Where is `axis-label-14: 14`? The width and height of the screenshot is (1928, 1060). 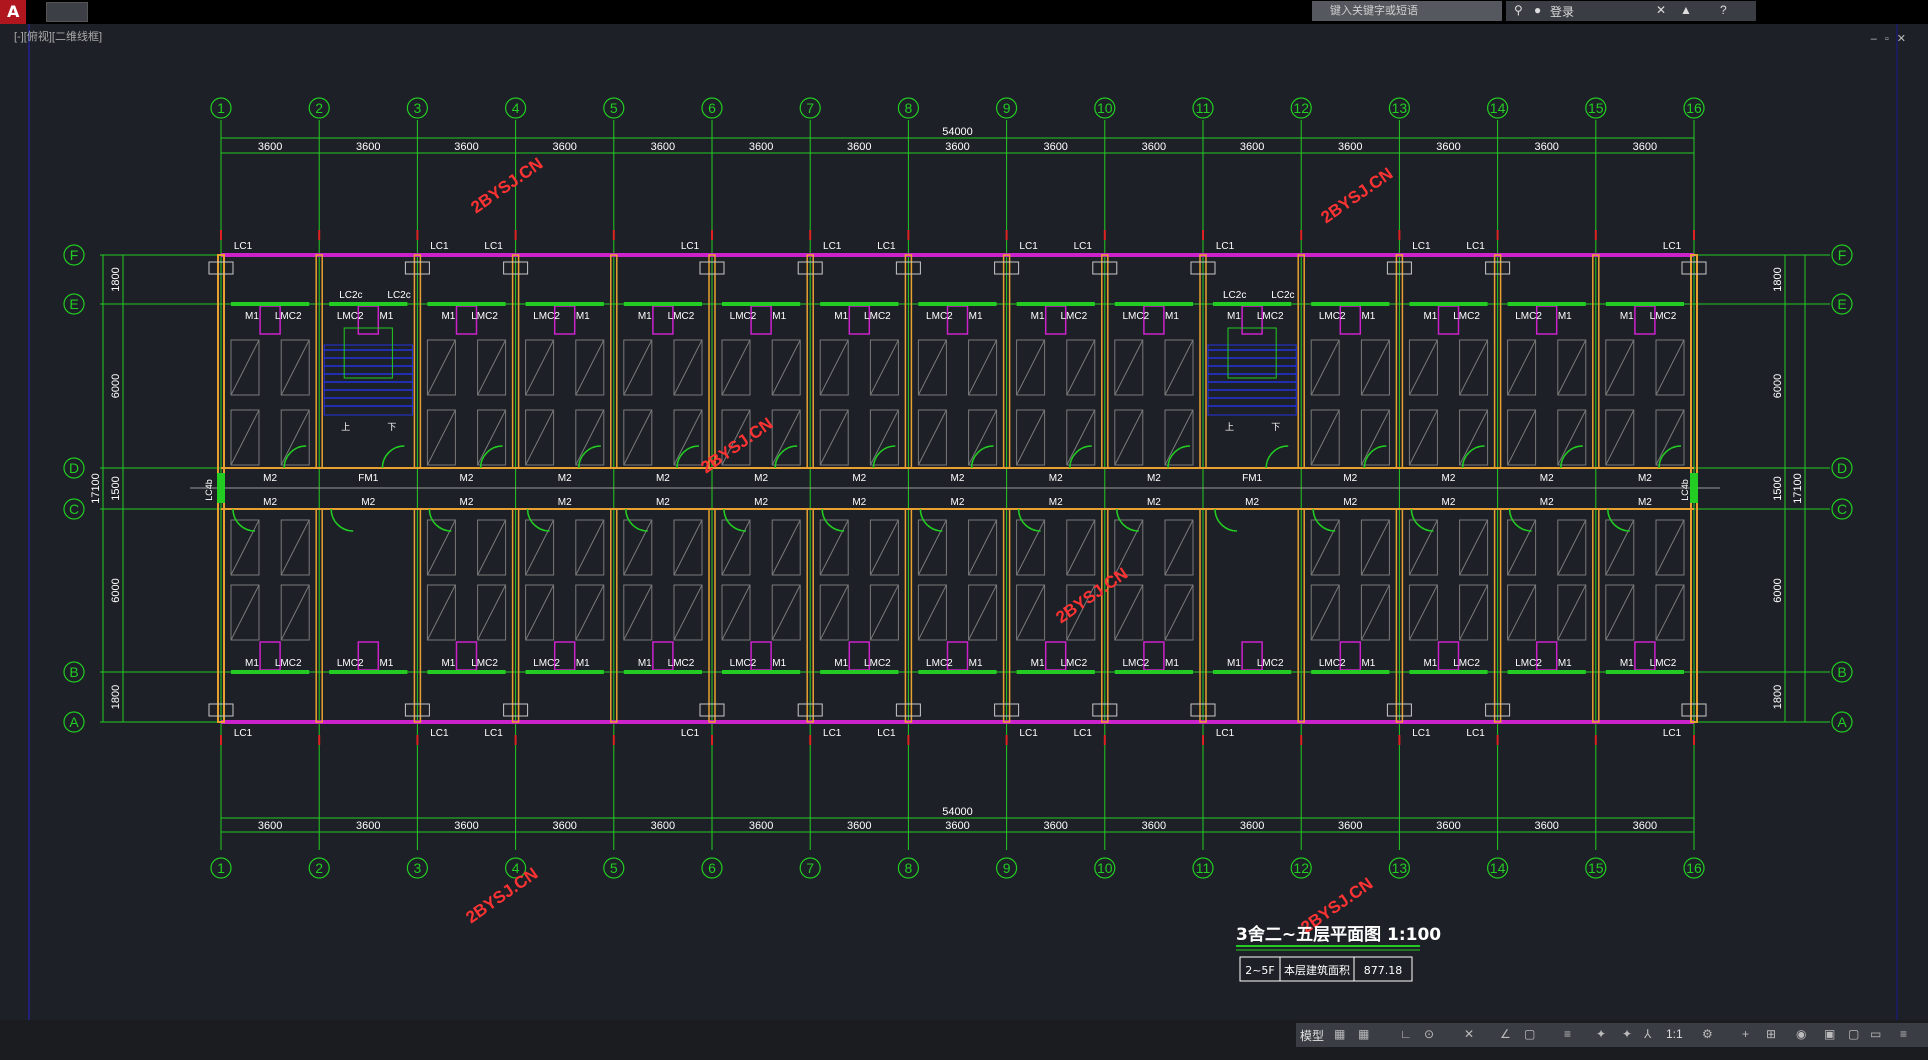 axis-label-14: 14 is located at coordinates (1498, 868).